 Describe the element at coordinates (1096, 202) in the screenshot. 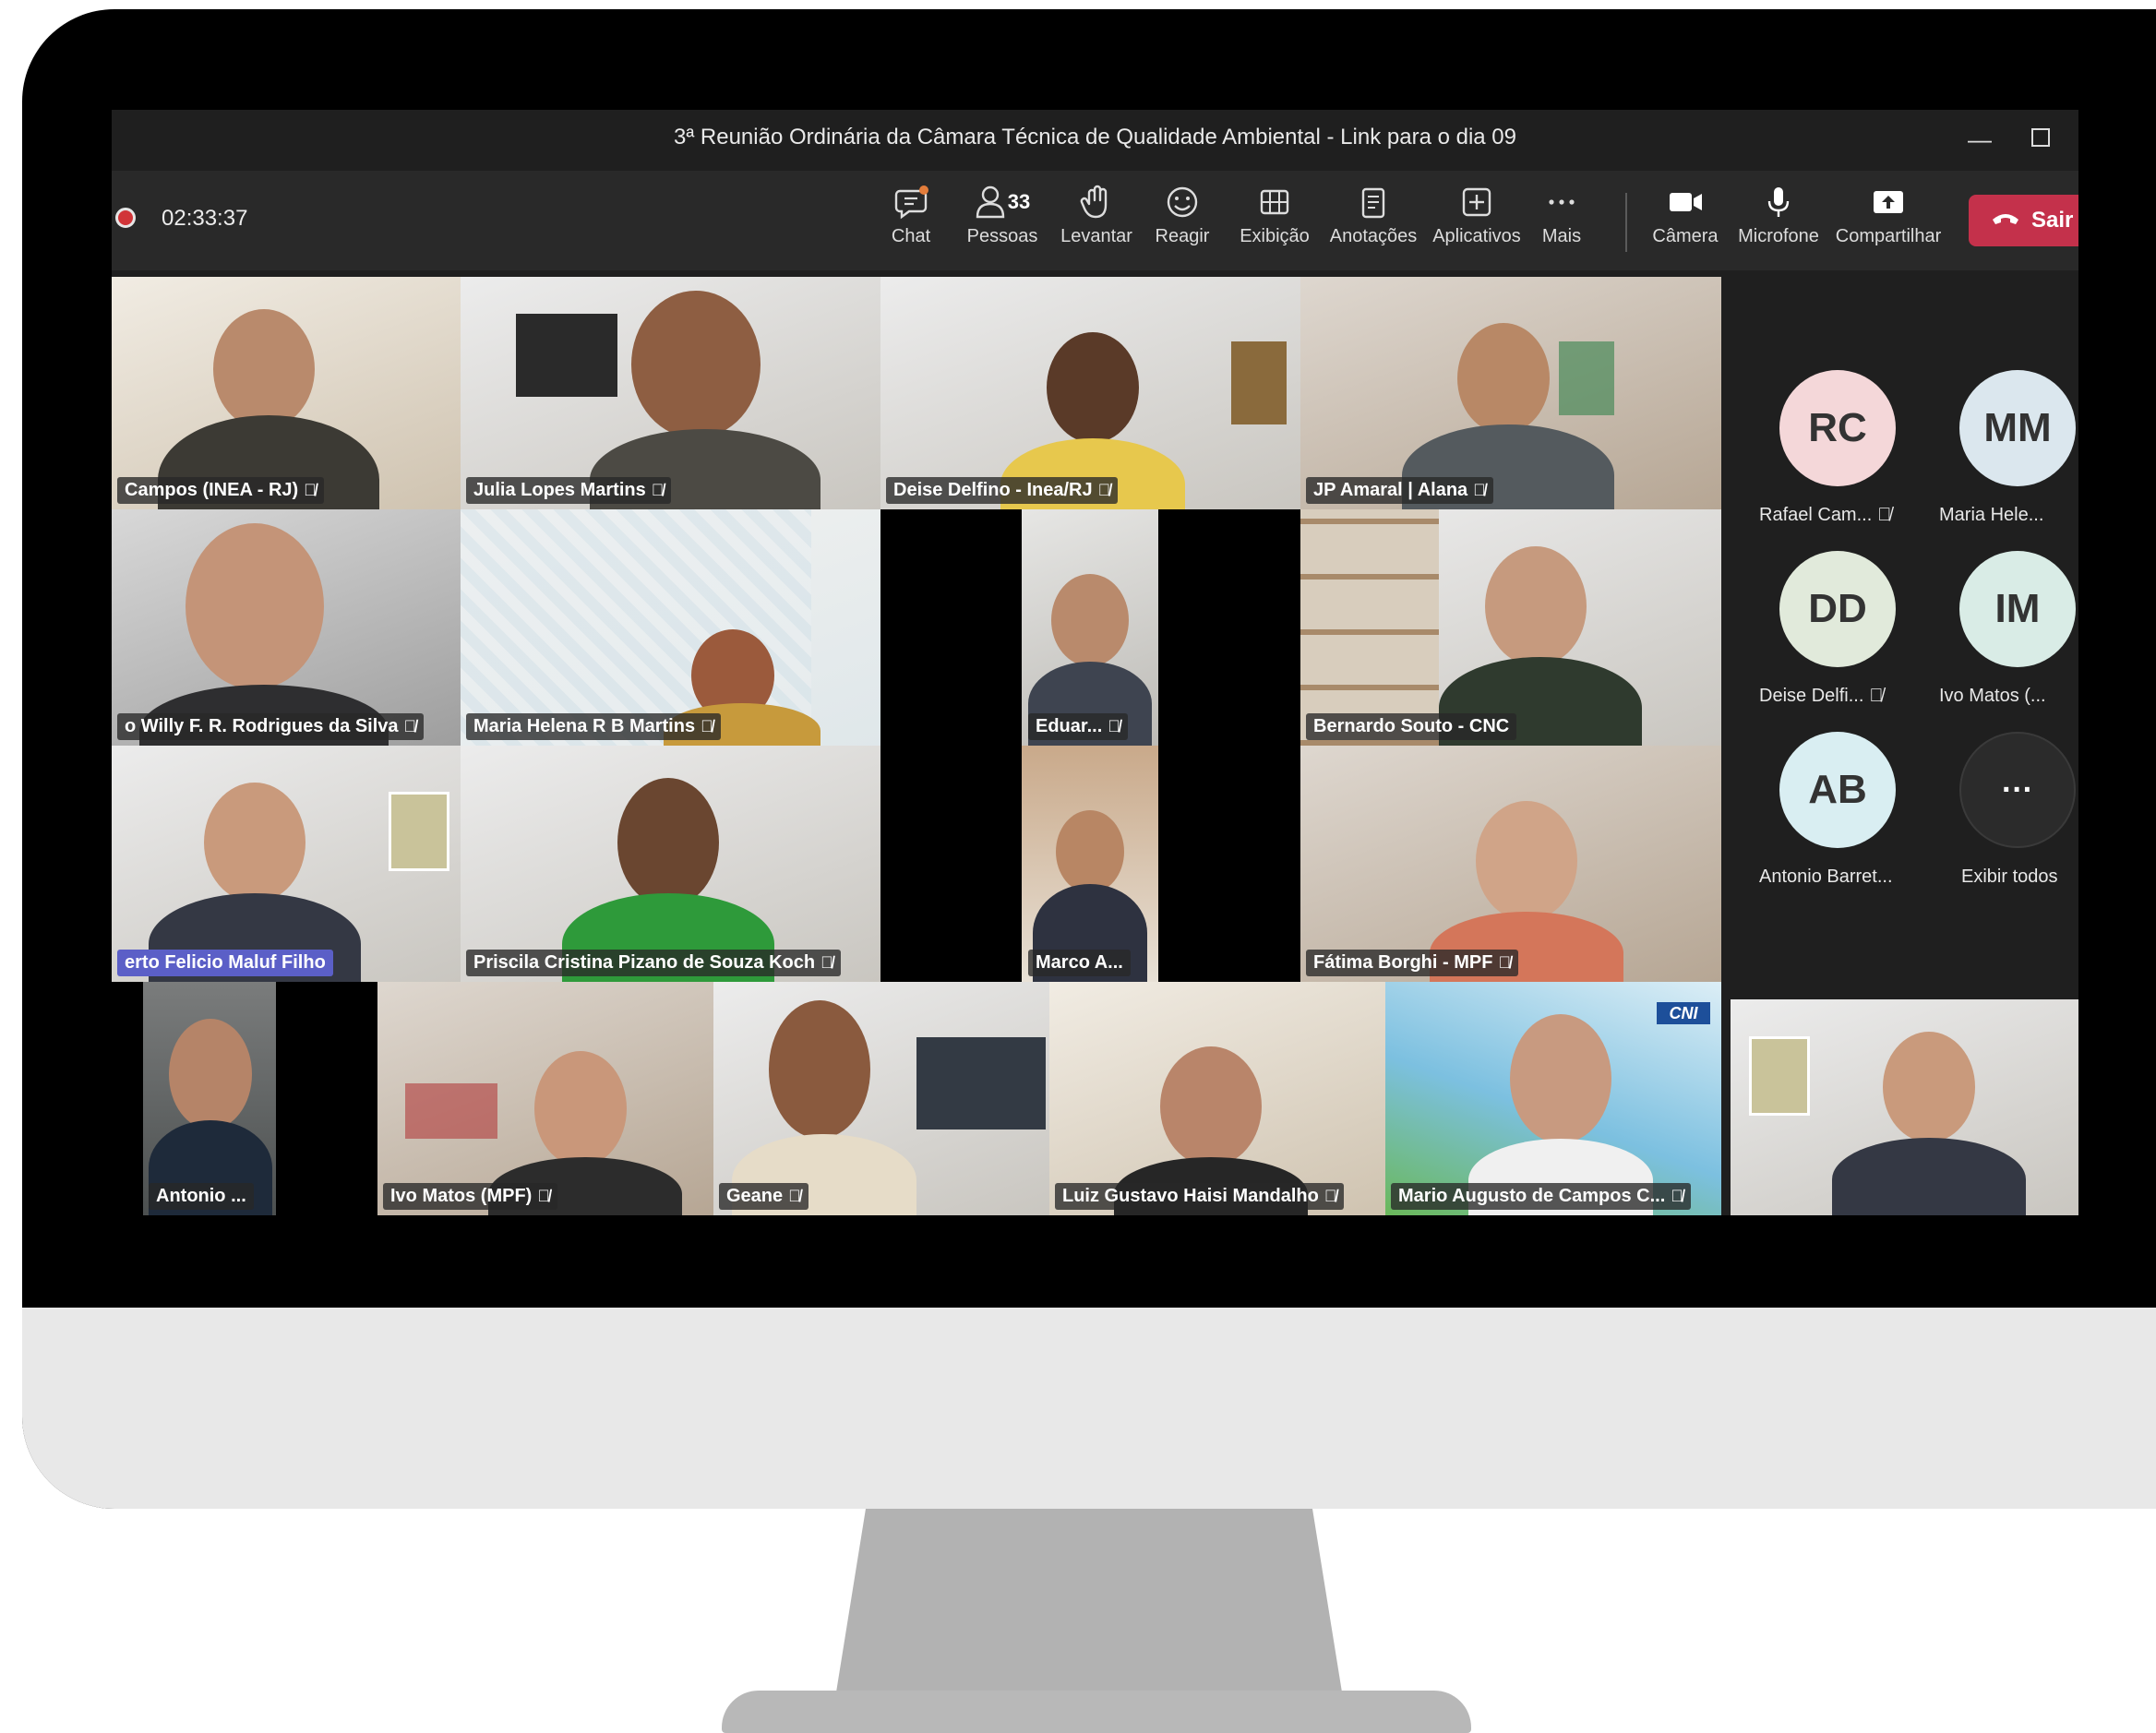

I see `raise-hand-icon` at that location.